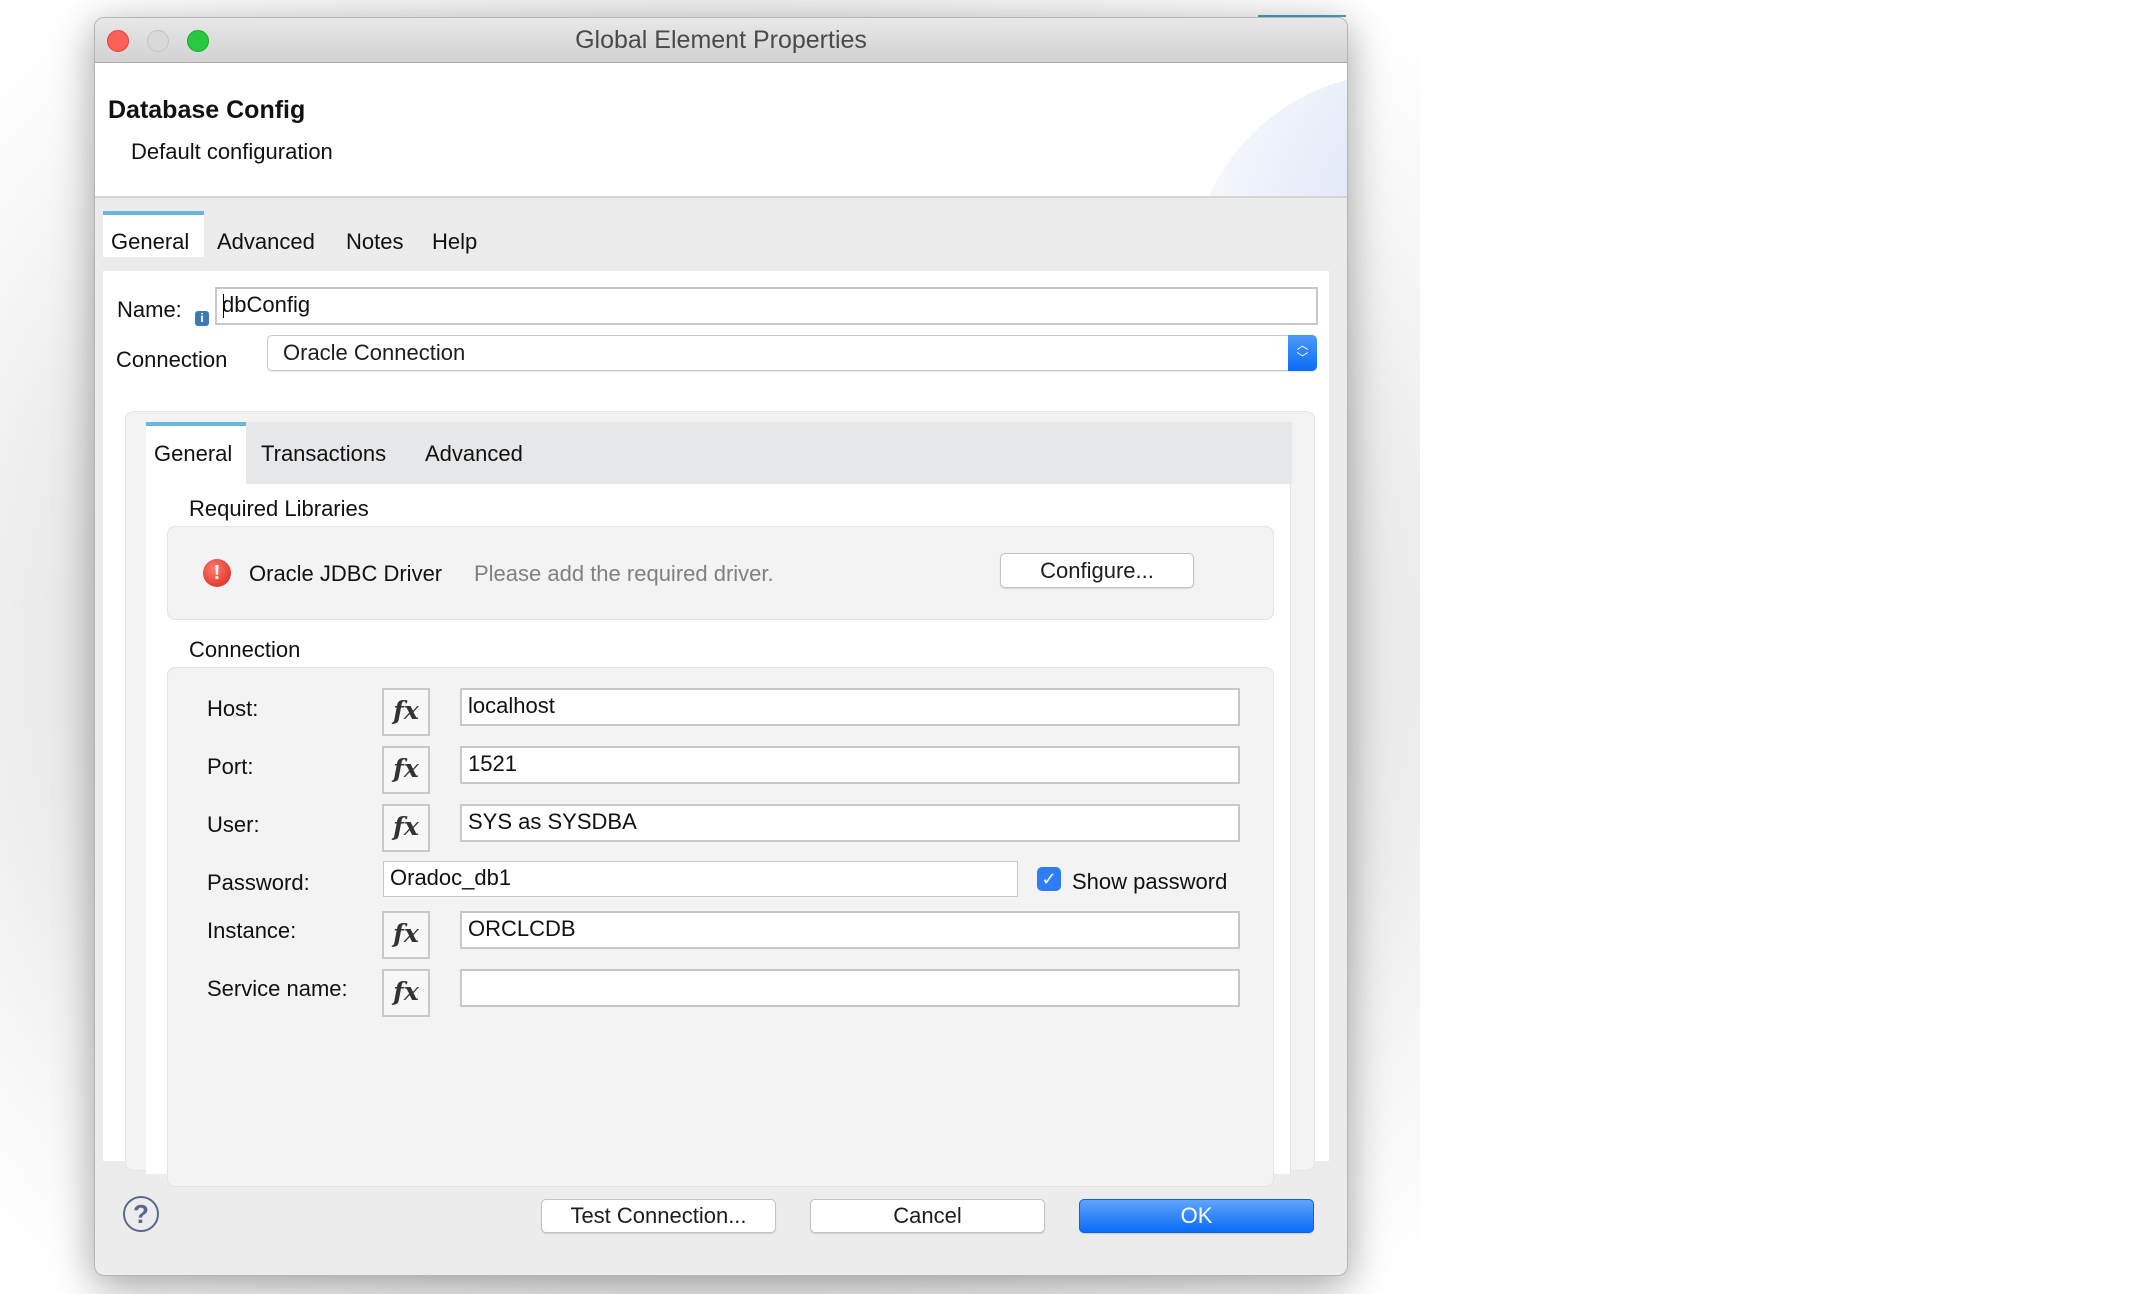  What do you see at coordinates (217, 573) in the screenshot?
I see `error-icon: !` at bounding box center [217, 573].